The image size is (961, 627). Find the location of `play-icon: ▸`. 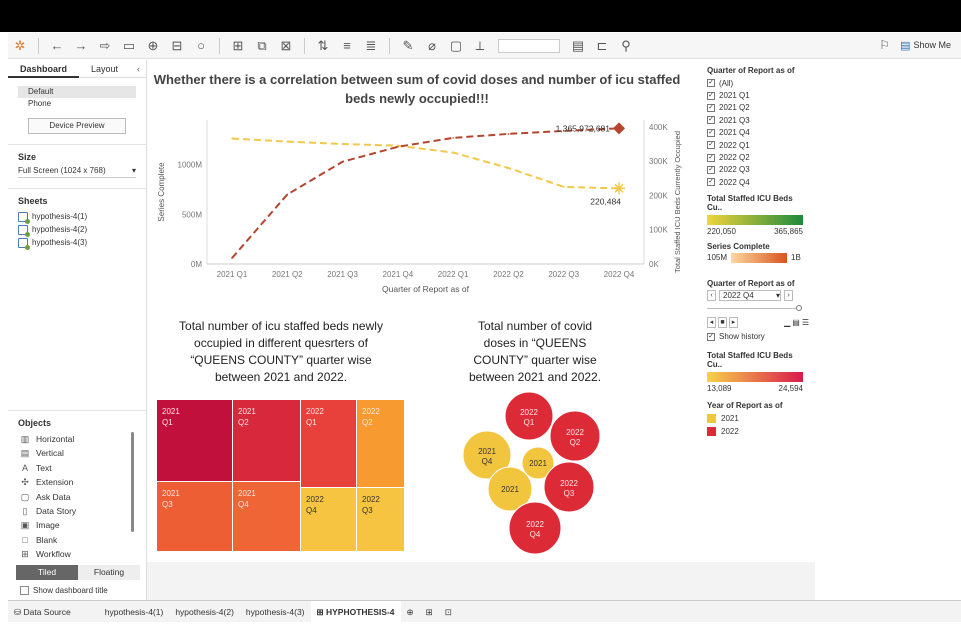

play-icon: ▸ is located at coordinates (733, 322).